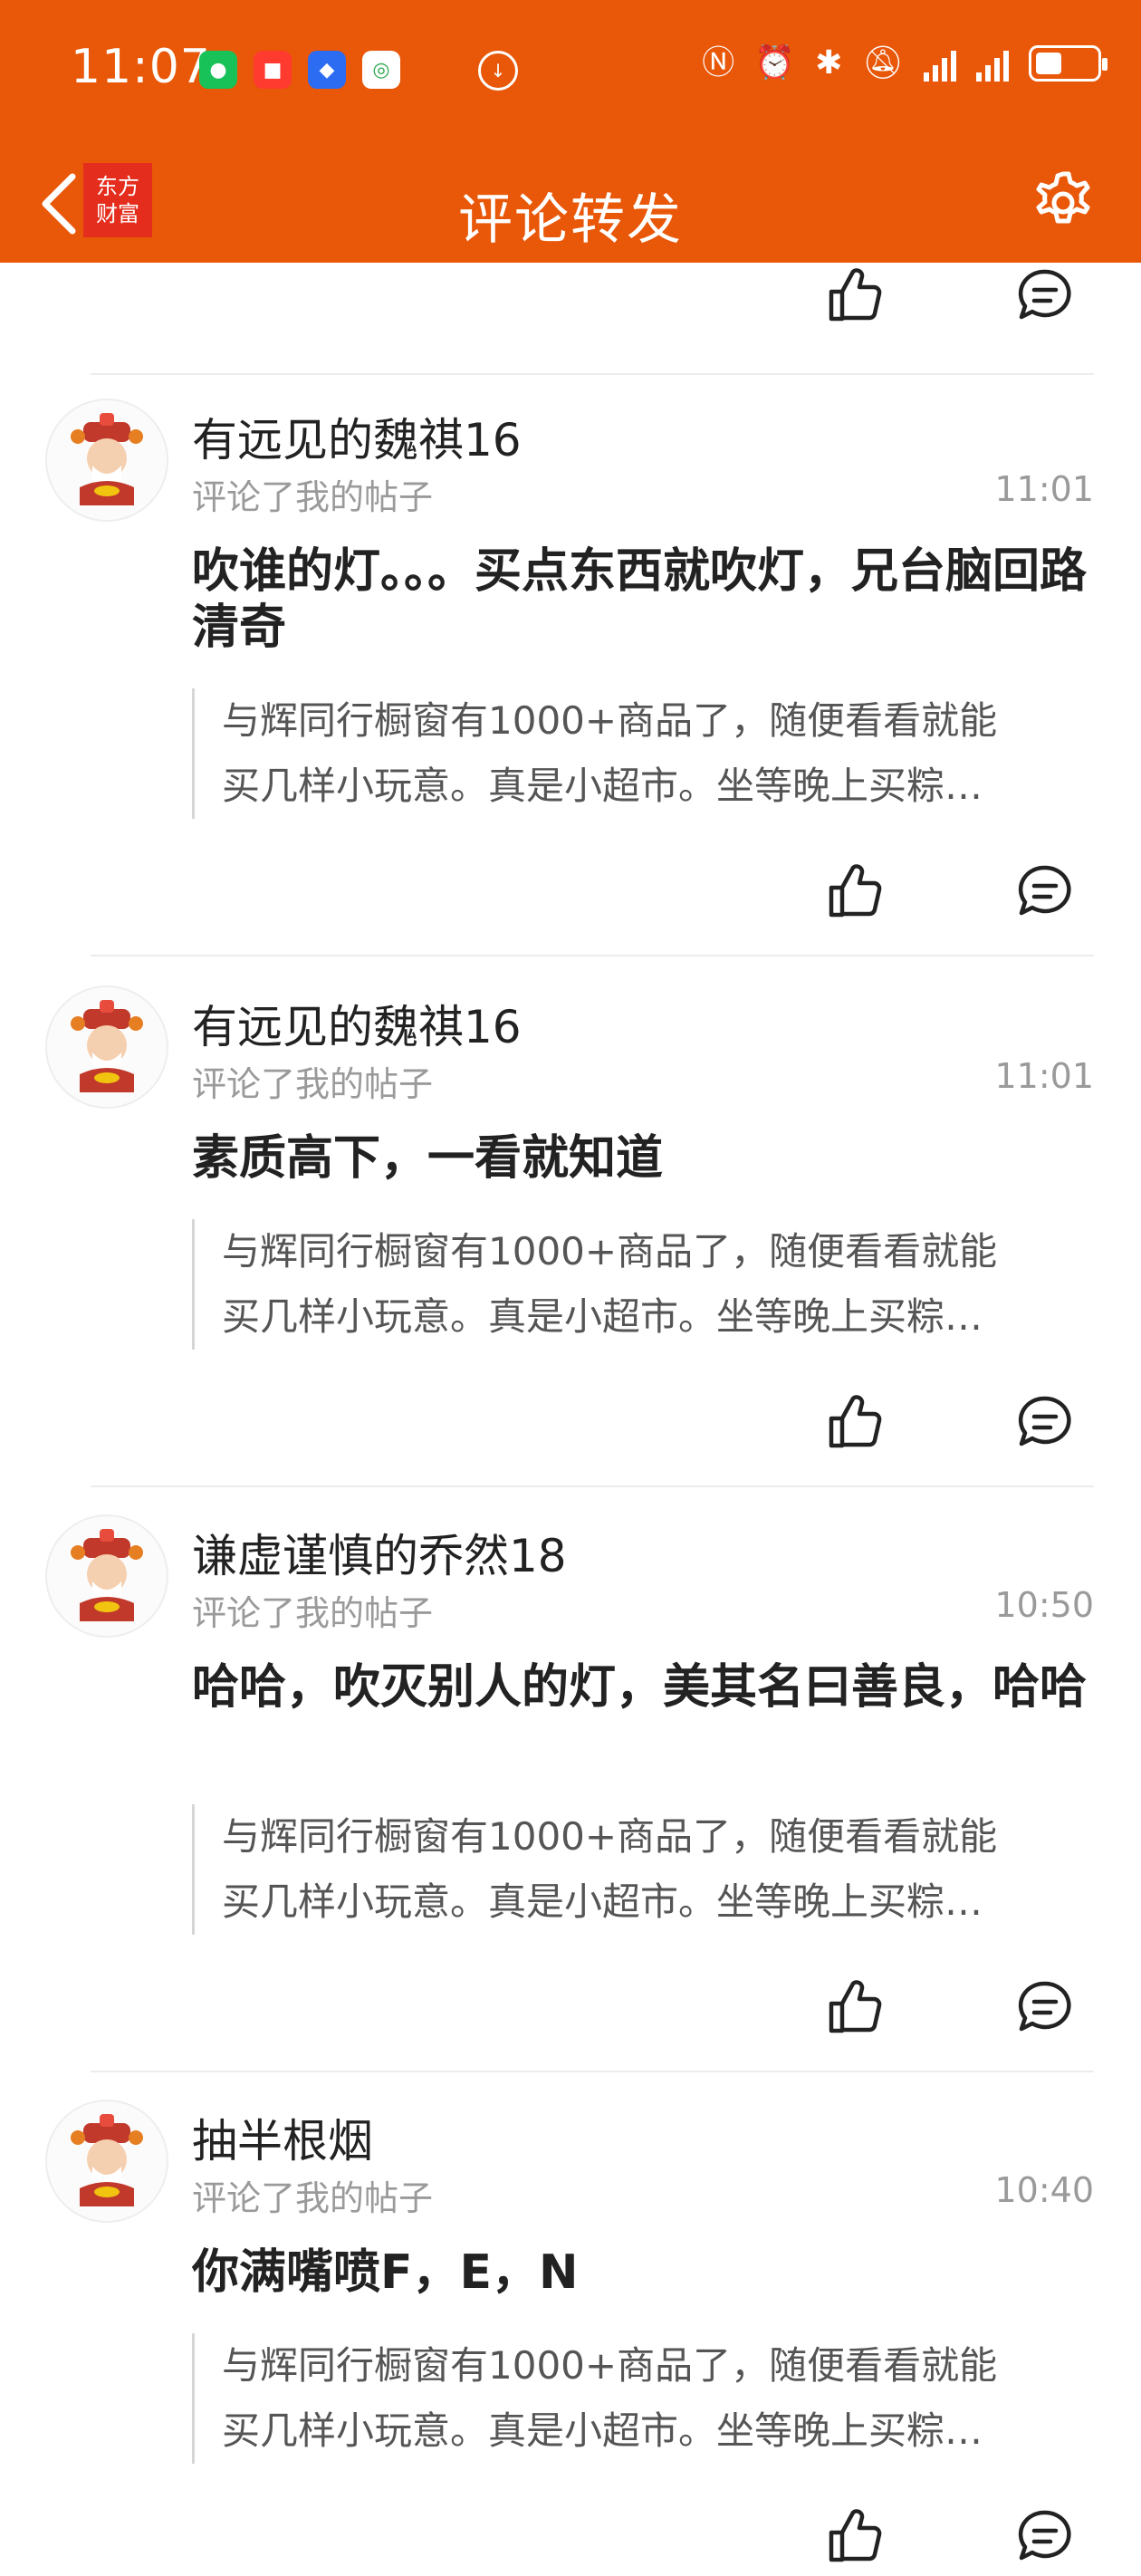  What do you see at coordinates (640, 1687) in the screenshot?
I see `comment-text: 哈哈，吹灭别人的灯，美其名曰善良，哈哈` at bounding box center [640, 1687].